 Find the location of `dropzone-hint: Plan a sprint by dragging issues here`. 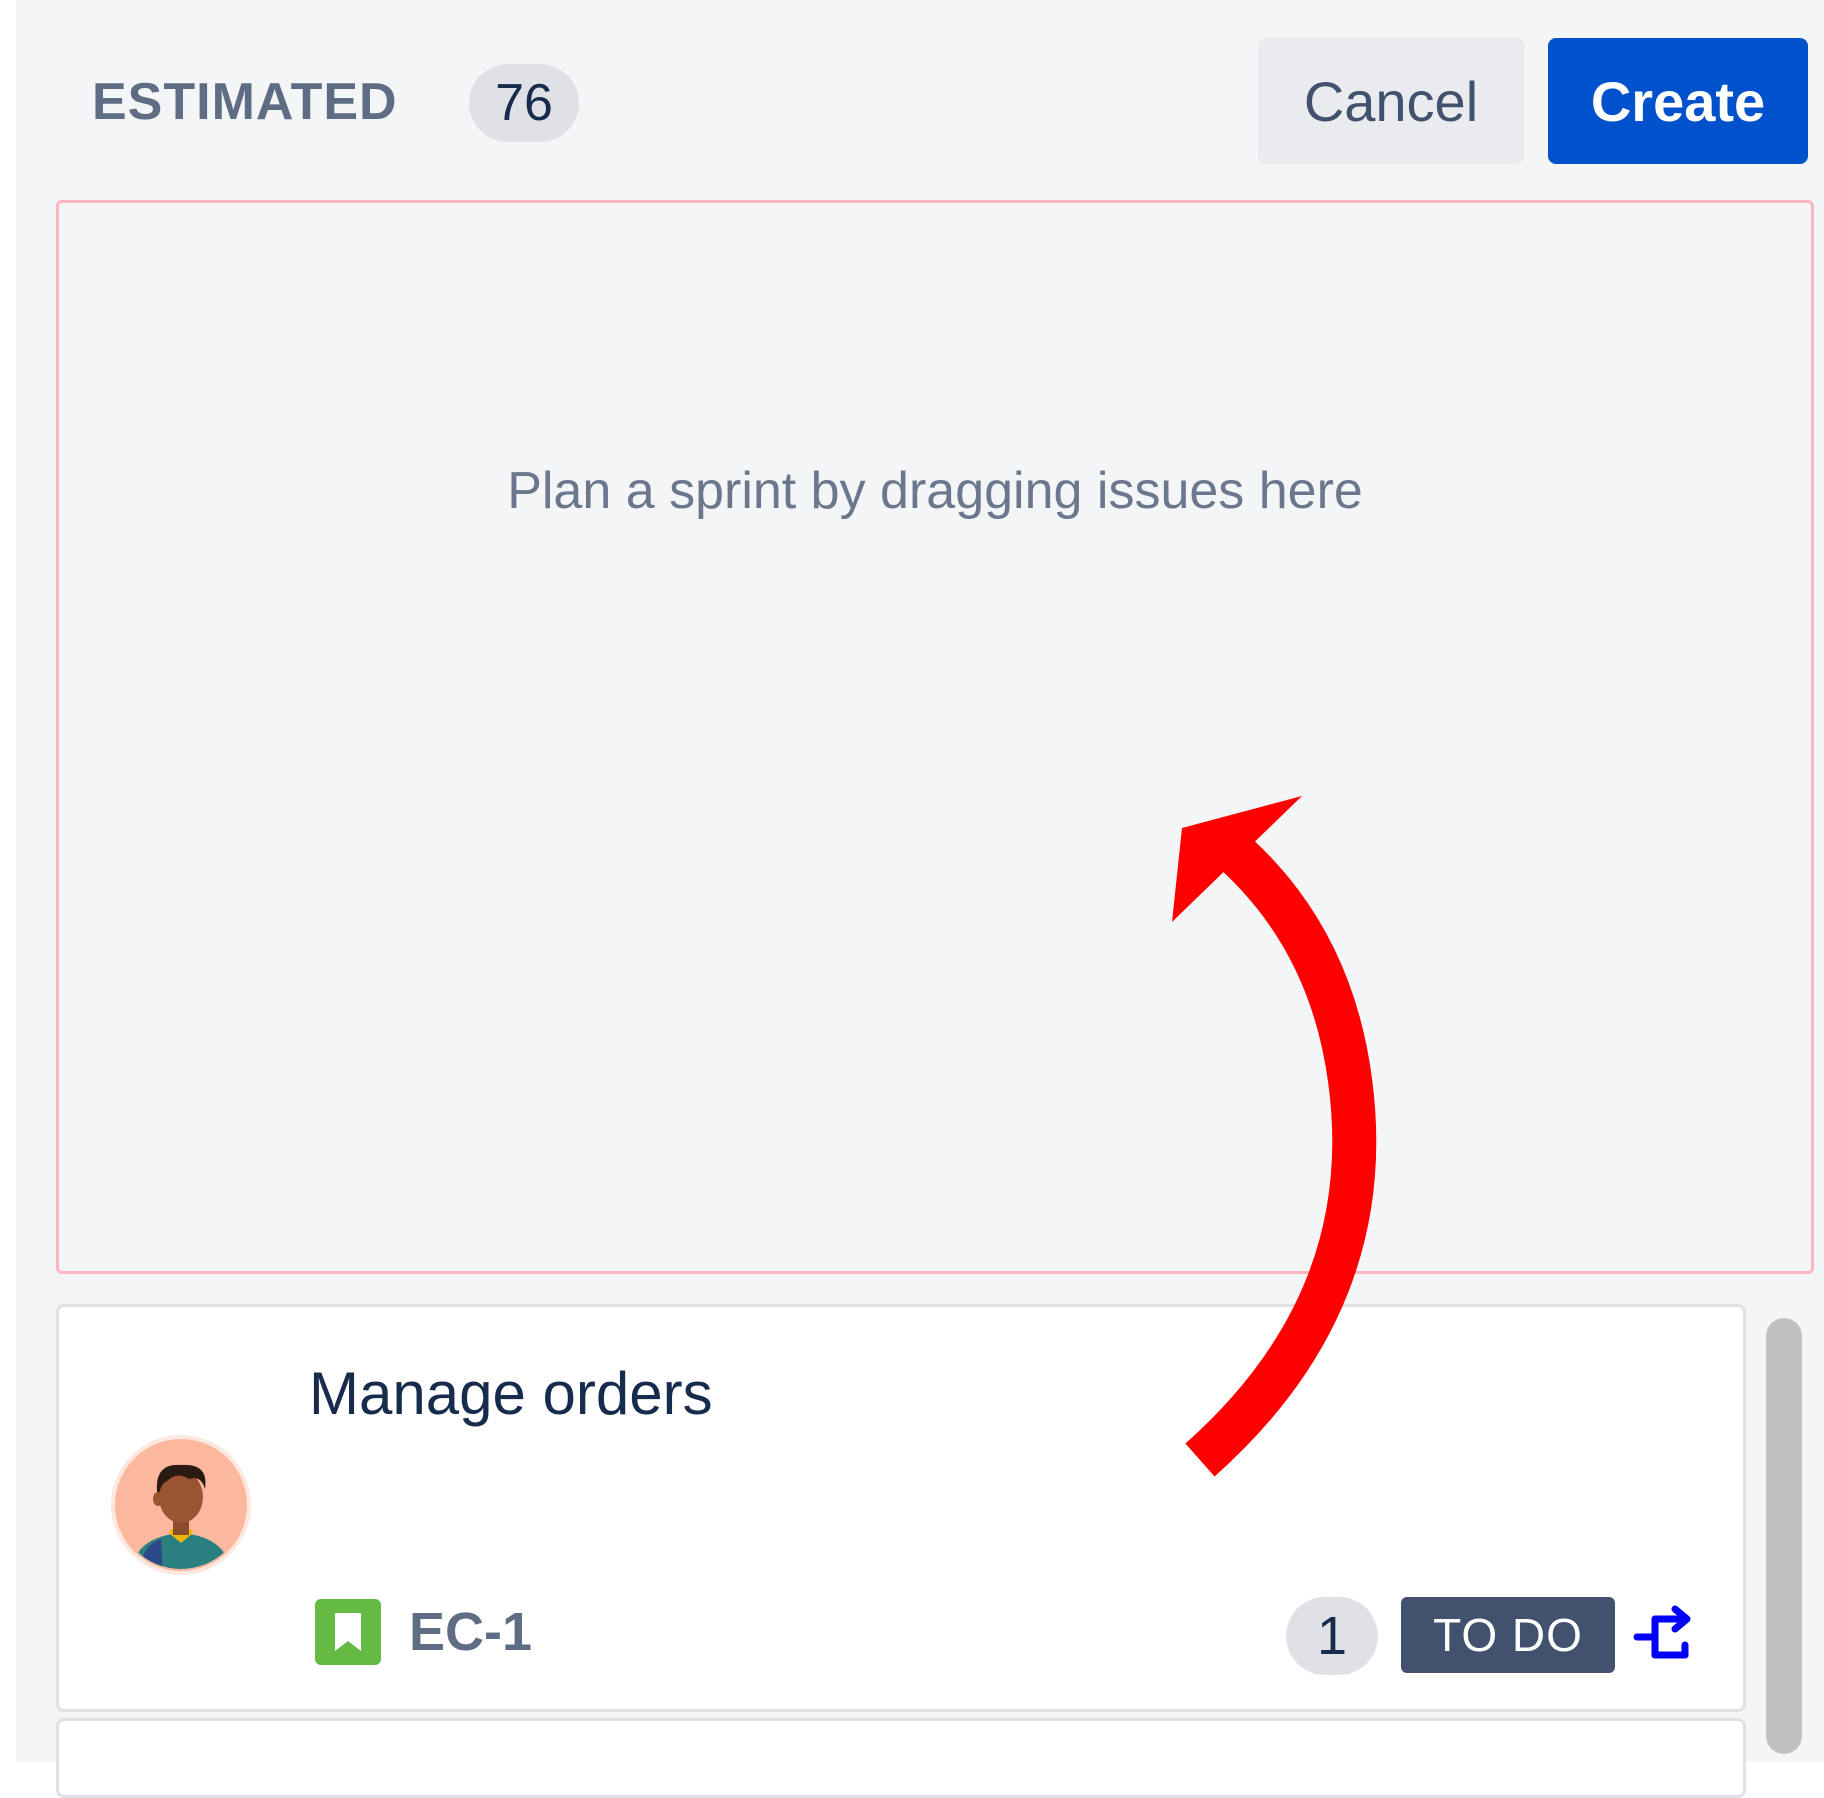

dropzone-hint: Plan a sprint by dragging issues here is located at coordinates (935, 491).